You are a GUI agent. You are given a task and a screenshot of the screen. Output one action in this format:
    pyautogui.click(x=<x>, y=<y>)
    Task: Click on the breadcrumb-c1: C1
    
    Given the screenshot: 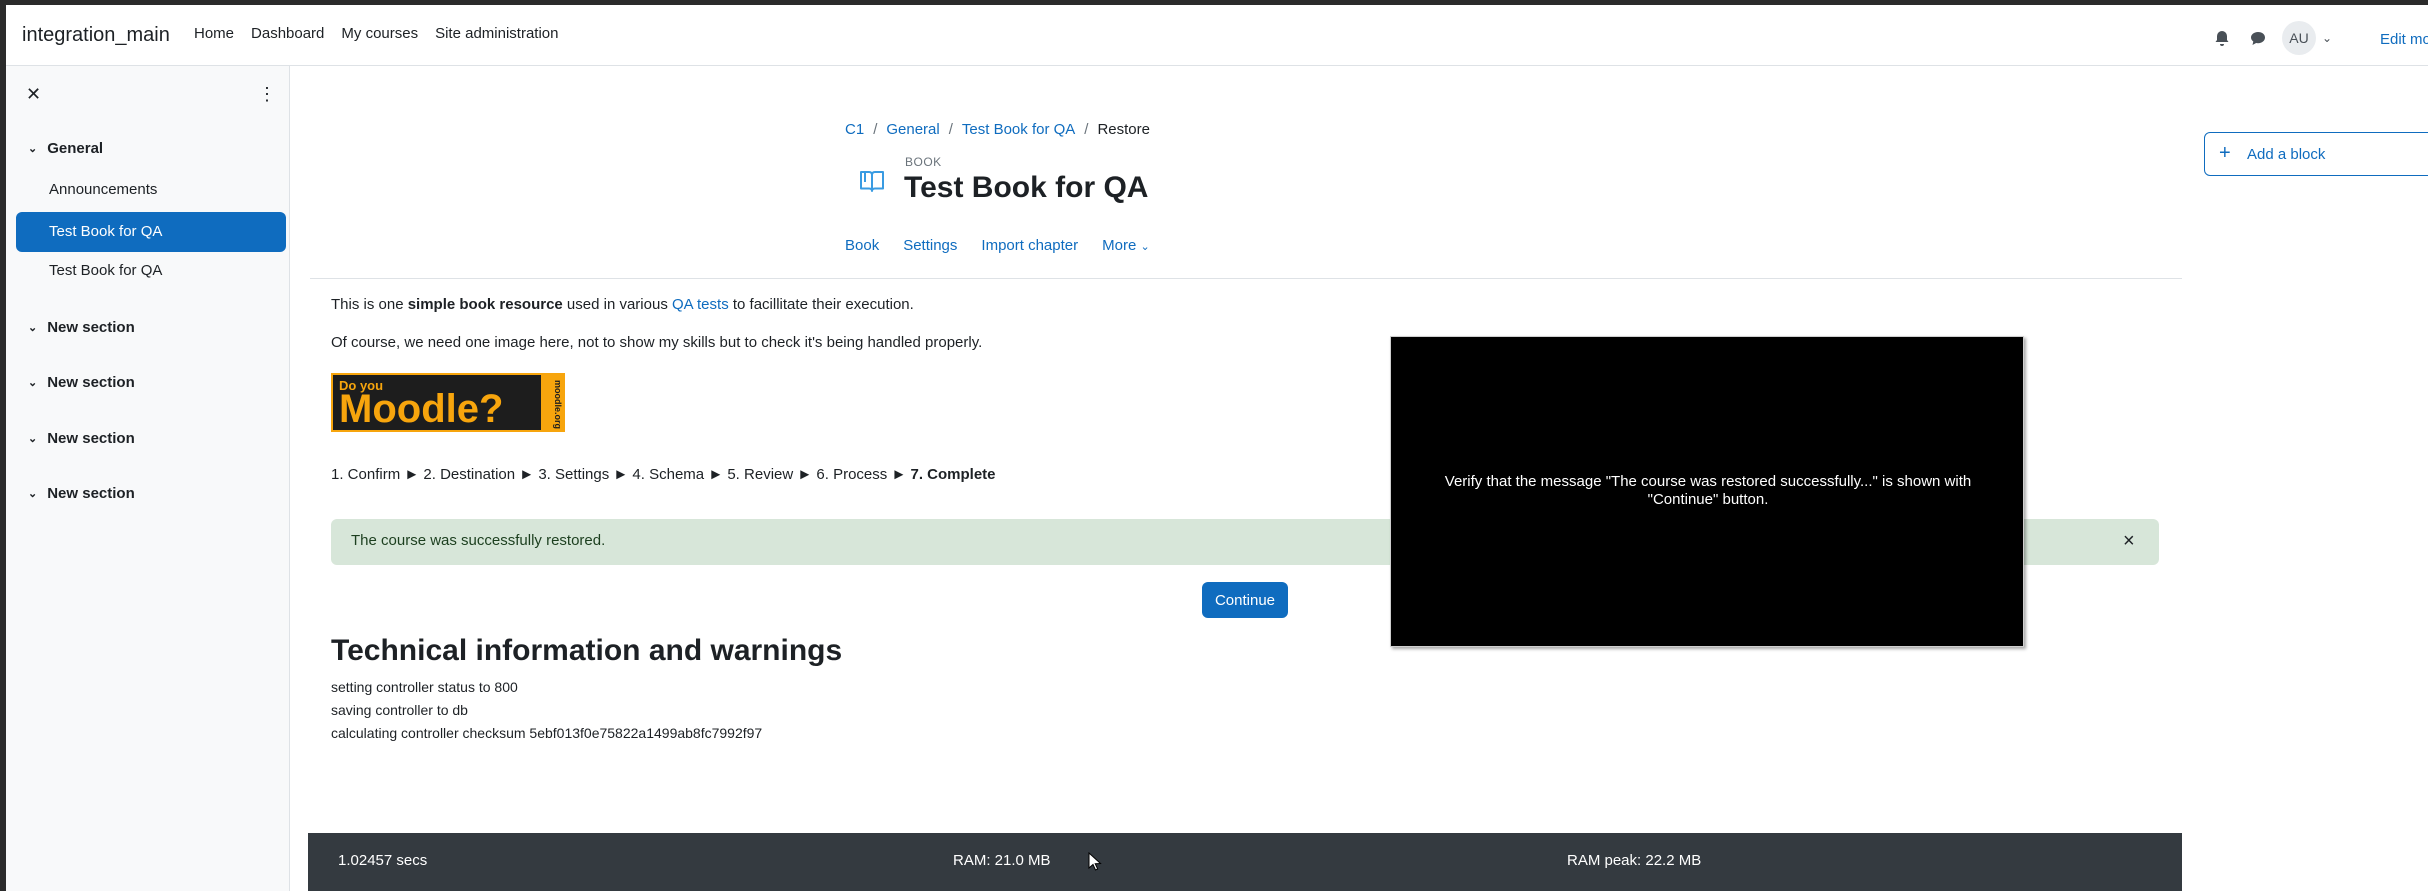 What is the action you would take?
    pyautogui.click(x=854, y=129)
    